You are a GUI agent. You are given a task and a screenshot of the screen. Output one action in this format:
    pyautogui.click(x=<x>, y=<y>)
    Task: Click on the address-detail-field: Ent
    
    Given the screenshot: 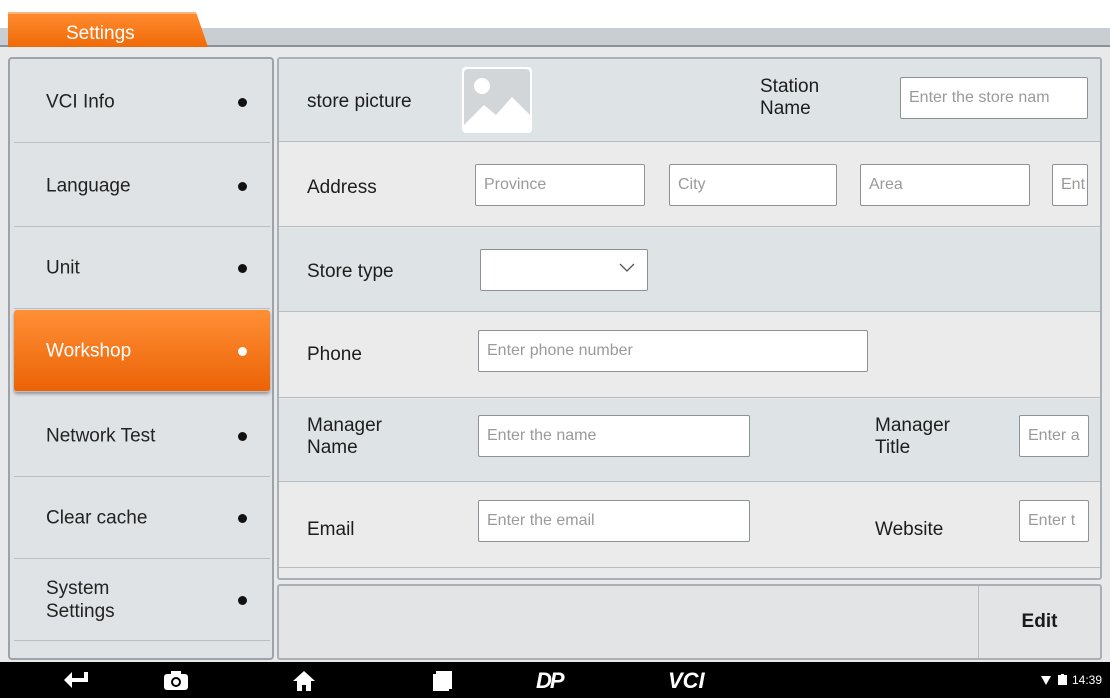 What is the action you would take?
    pyautogui.click(x=1070, y=185)
    